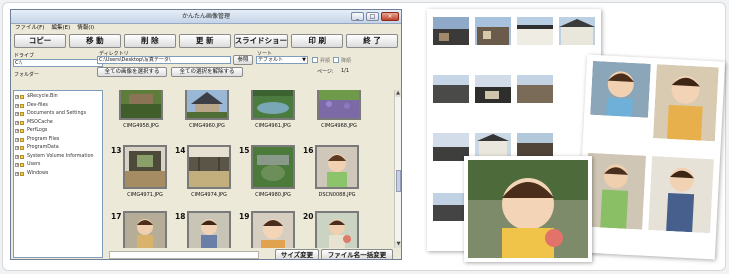  I want to click on thumbnail-number: 14, so click(180, 150).